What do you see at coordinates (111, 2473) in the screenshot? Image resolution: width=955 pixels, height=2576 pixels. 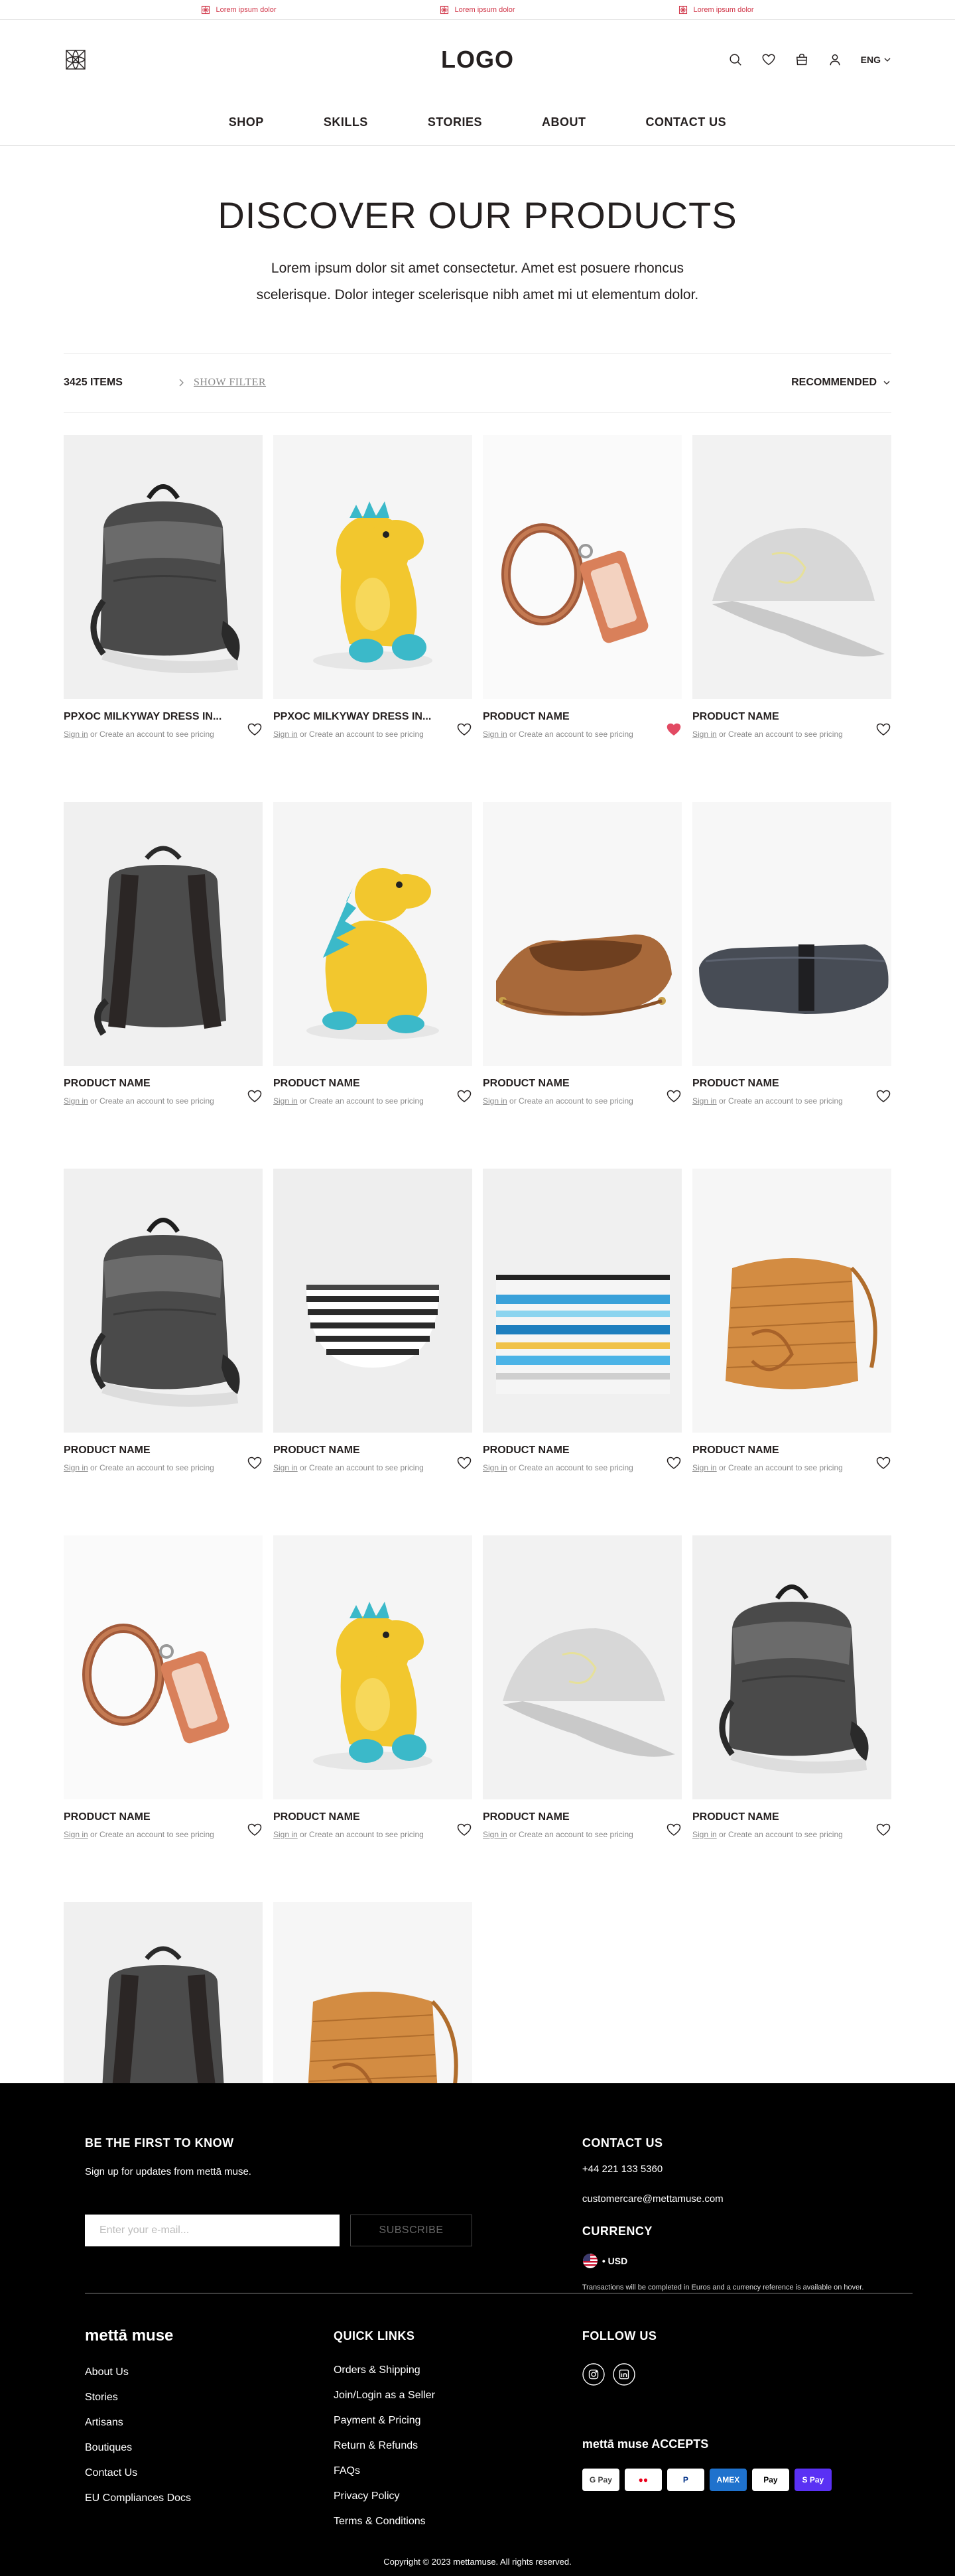 I see `brand-link: Contact Us` at bounding box center [111, 2473].